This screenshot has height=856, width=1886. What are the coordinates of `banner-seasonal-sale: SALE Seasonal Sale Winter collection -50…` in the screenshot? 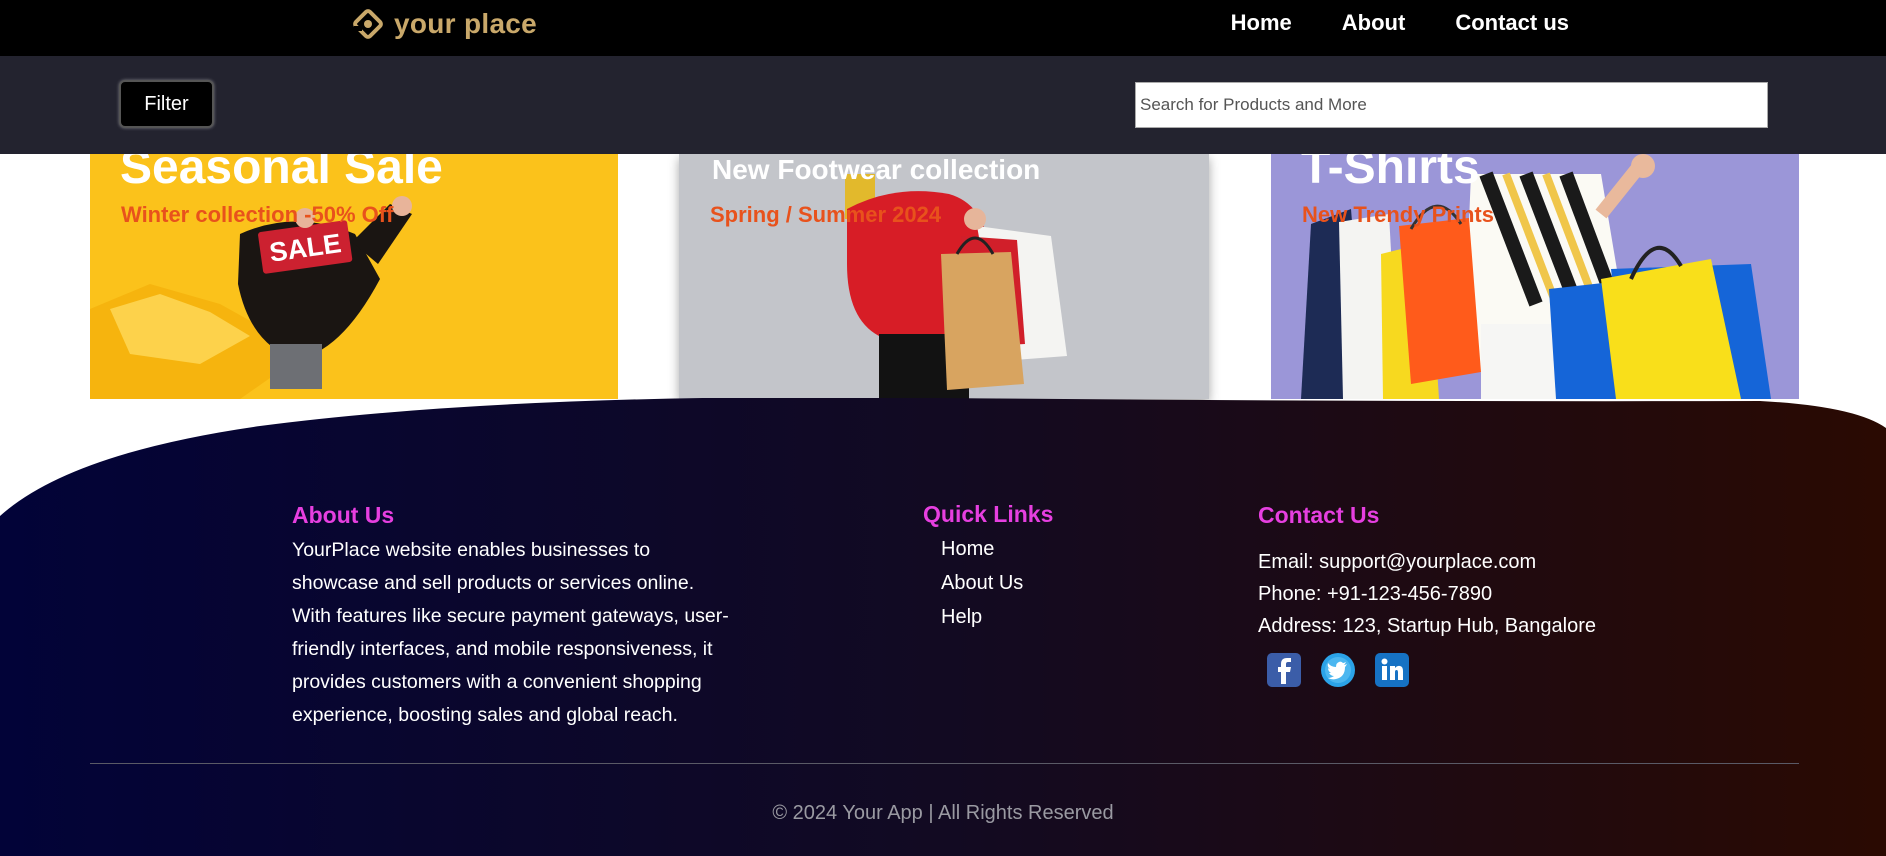 It's located at (354, 276).